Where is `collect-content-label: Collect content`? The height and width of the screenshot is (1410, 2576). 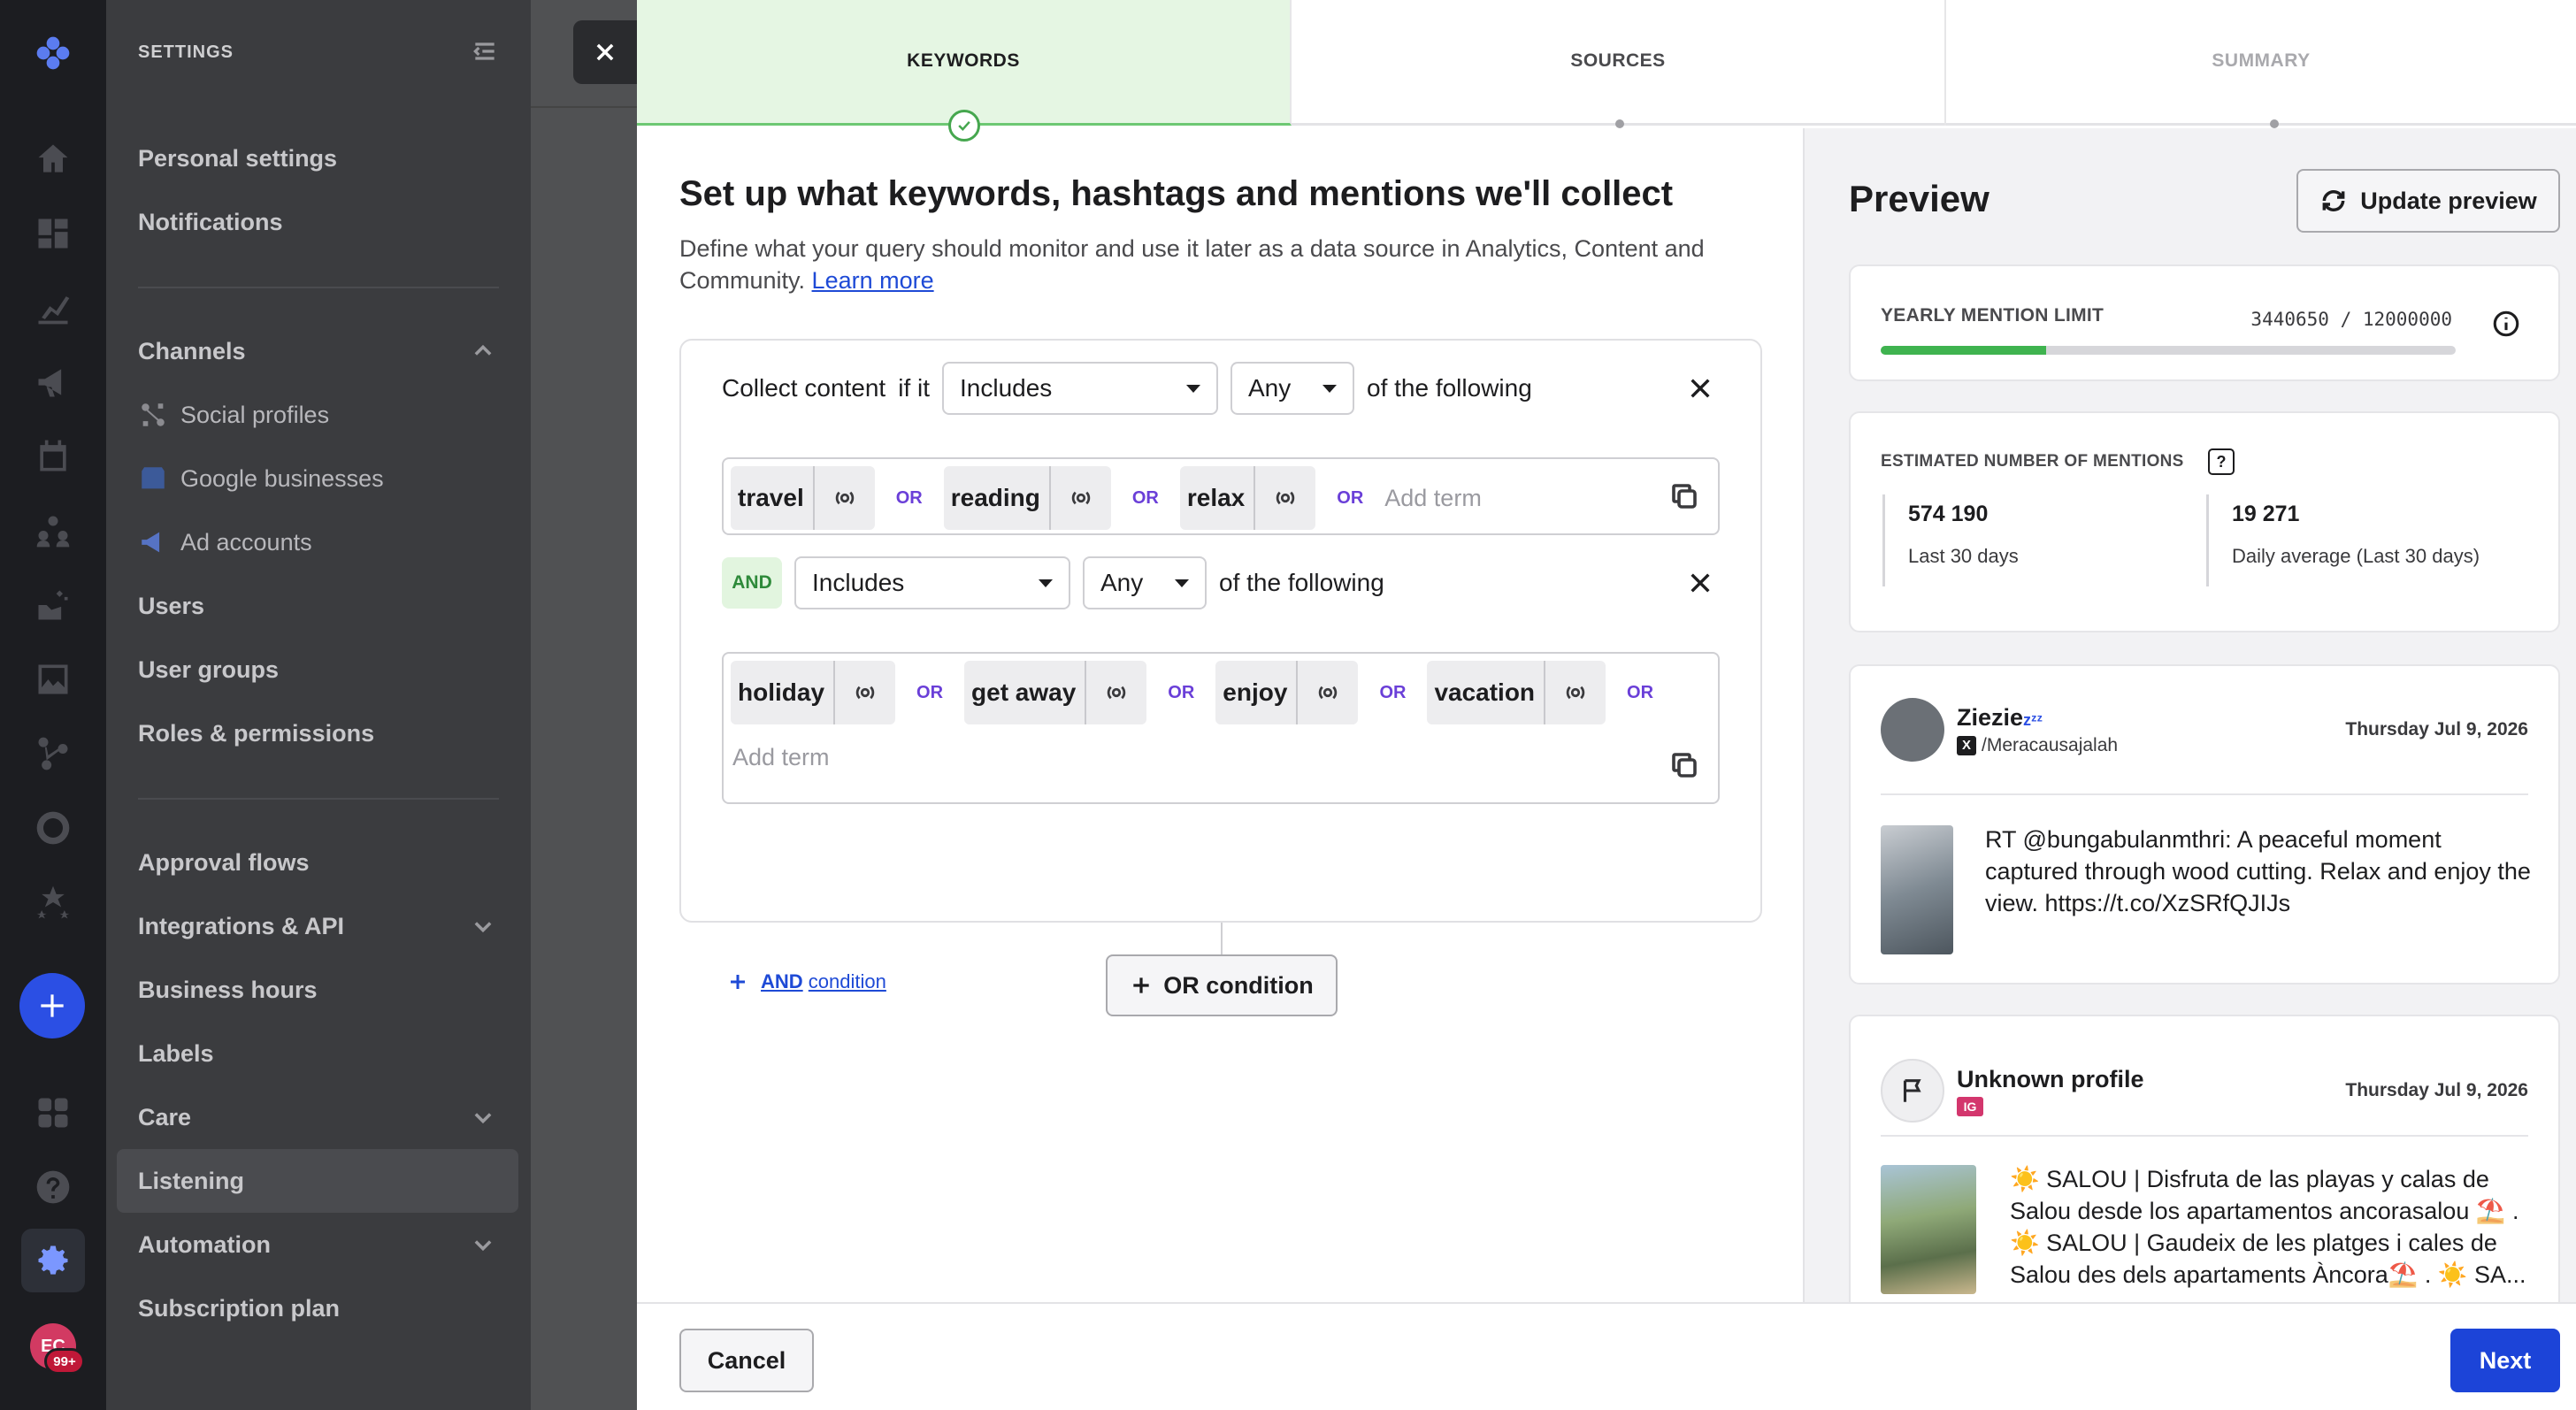 collect-content-label: Collect content is located at coordinates (804, 388).